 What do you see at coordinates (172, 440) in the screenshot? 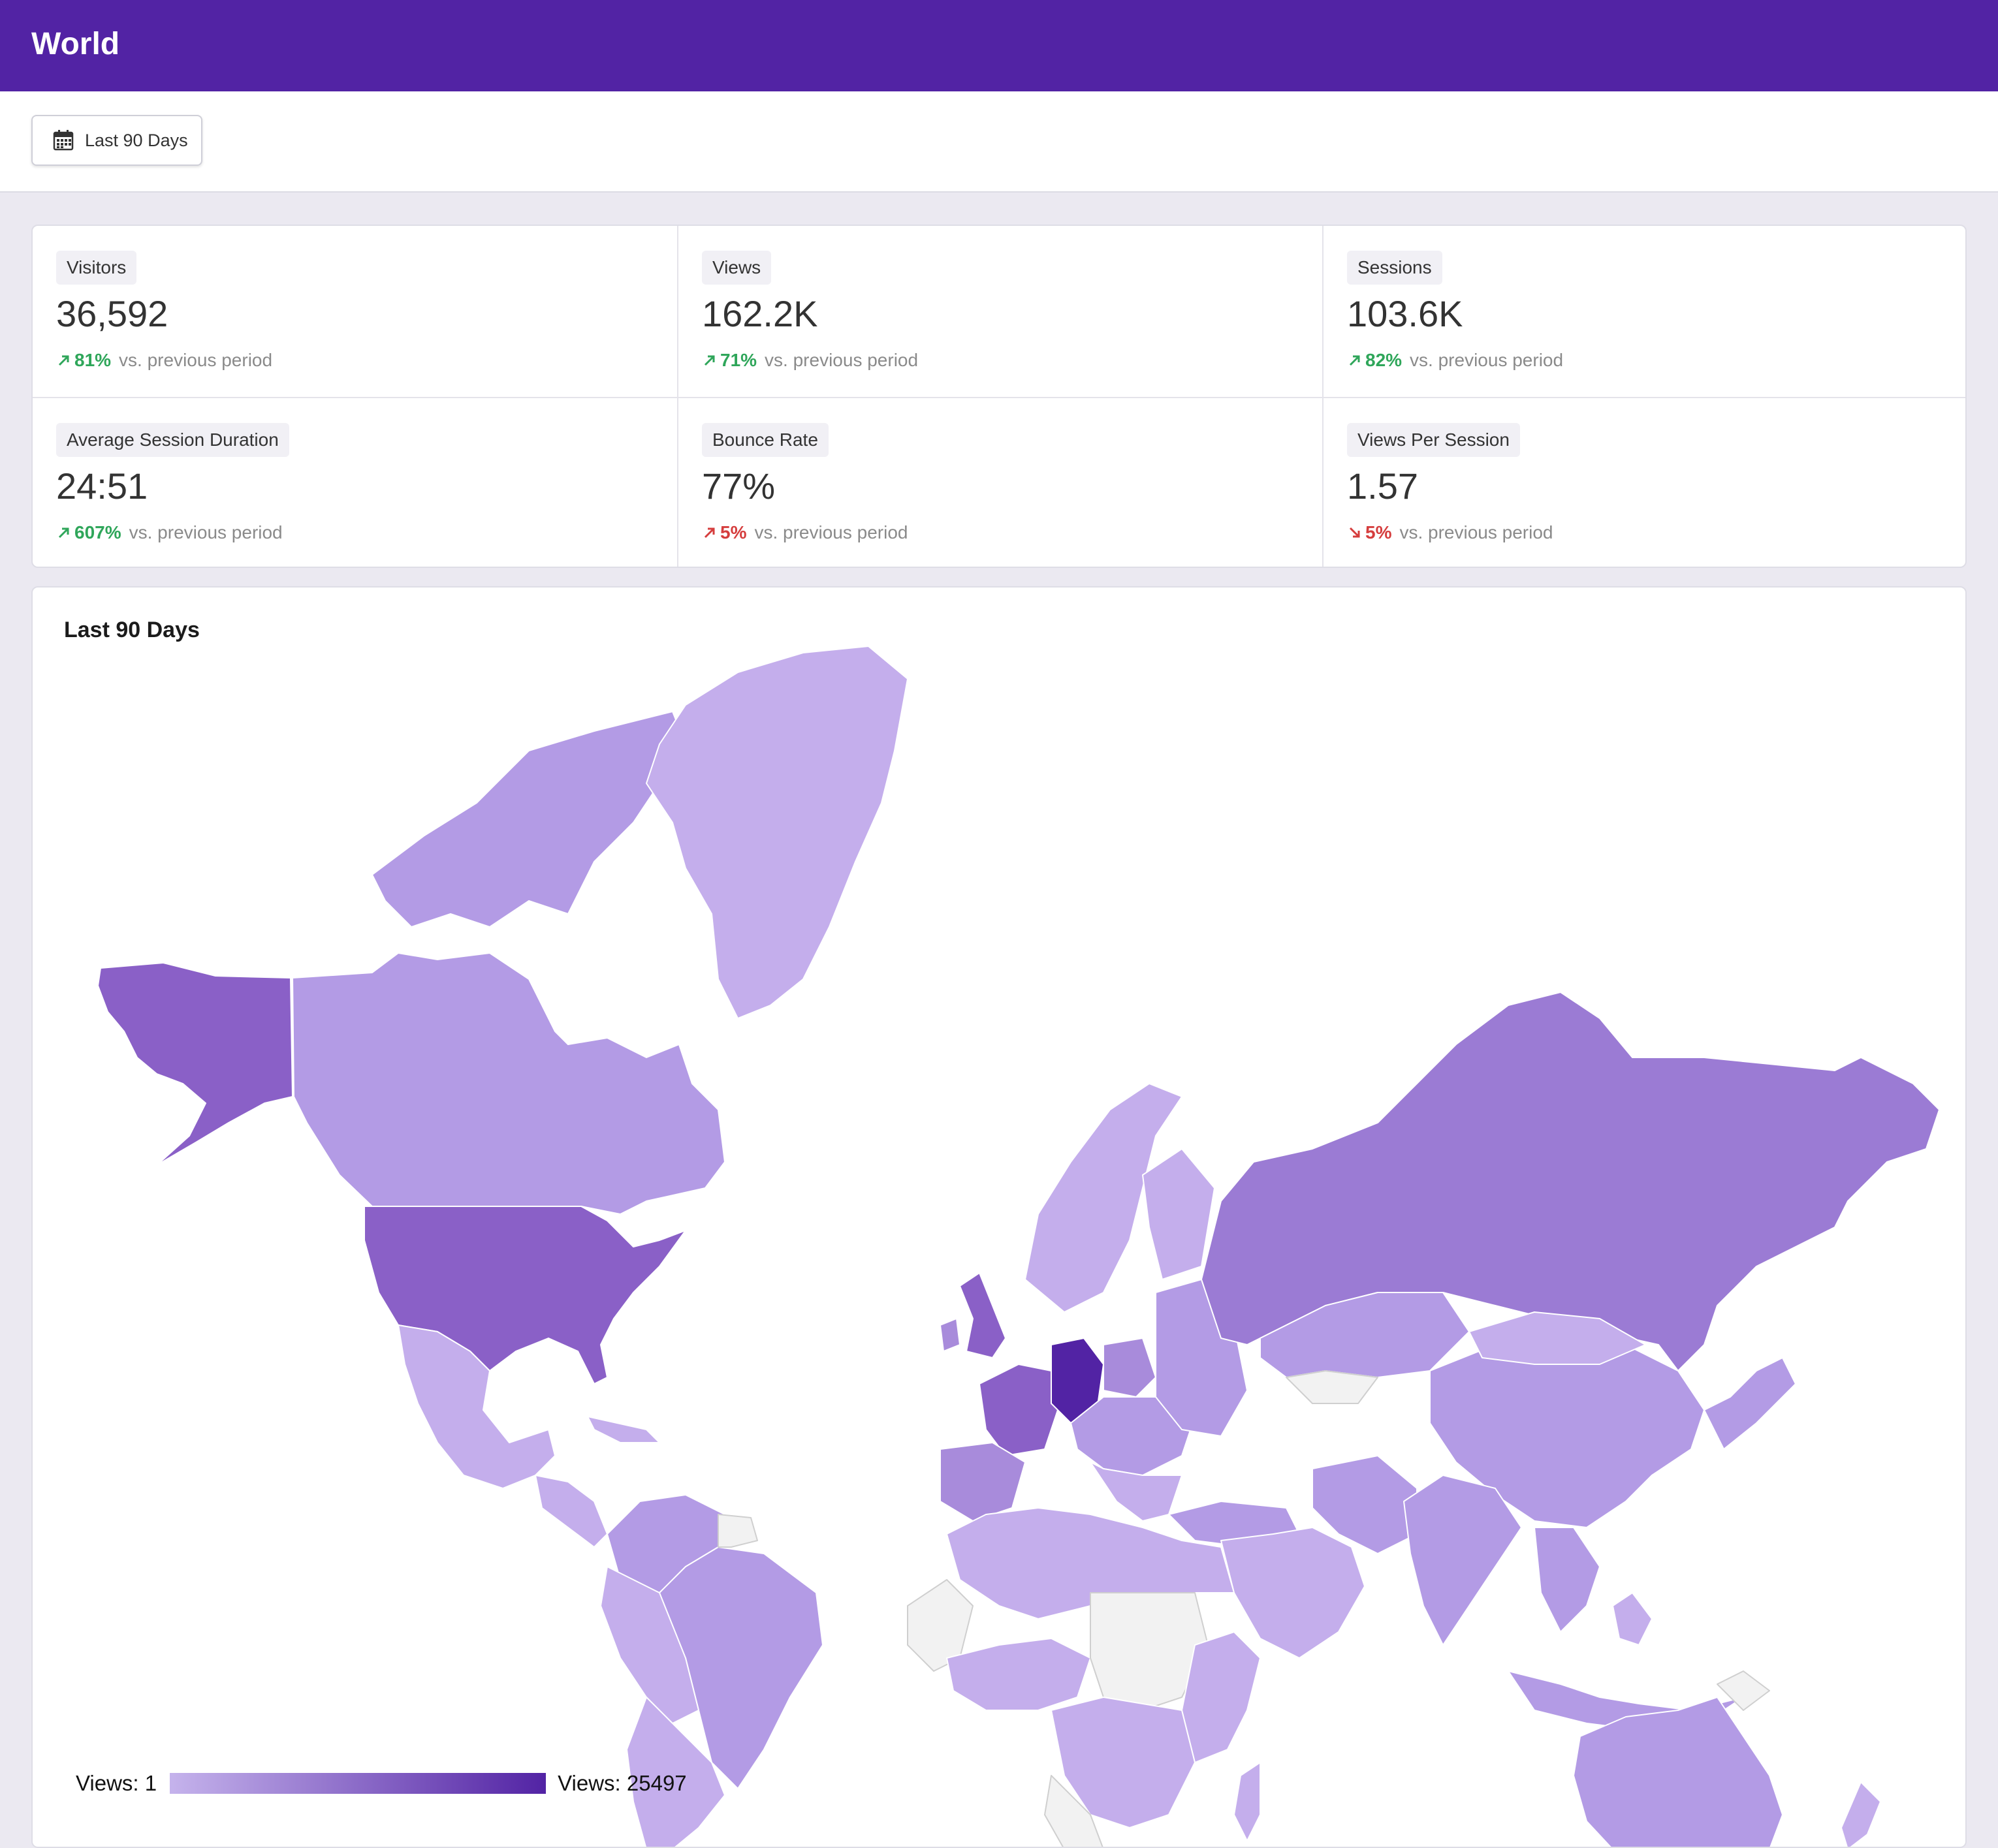
I see `stat-label: Average Session Duration` at bounding box center [172, 440].